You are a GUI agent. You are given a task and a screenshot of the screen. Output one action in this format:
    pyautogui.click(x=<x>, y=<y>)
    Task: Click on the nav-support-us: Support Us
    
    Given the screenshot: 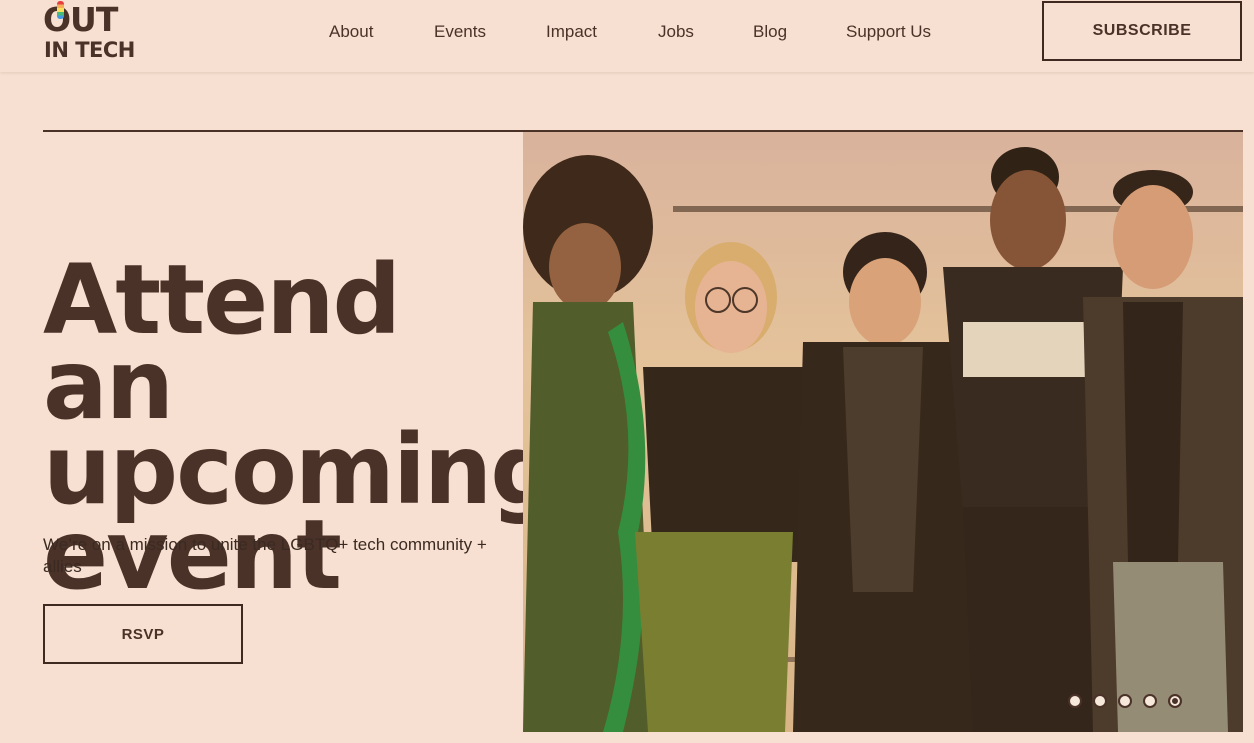 What is the action you would take?
    pyautogui.click(x=888, y=32)
    